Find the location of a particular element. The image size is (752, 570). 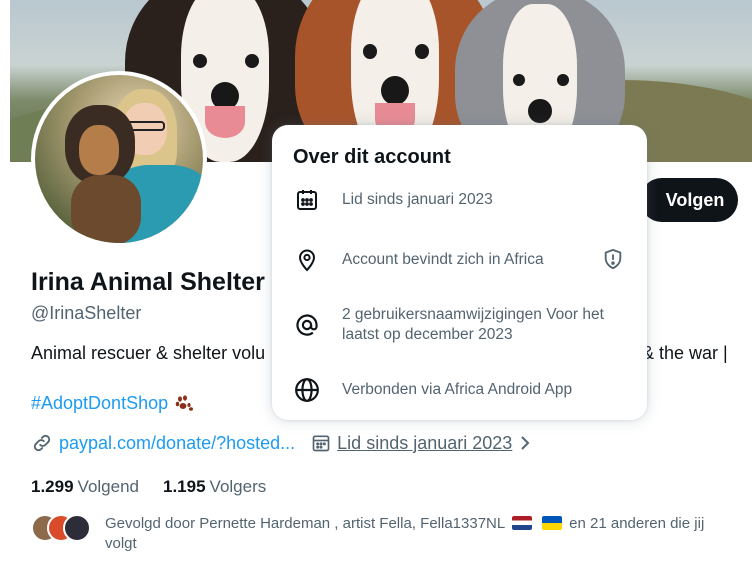

profile-name: Irina Animal Shelter is located at coordinates (148, 282).